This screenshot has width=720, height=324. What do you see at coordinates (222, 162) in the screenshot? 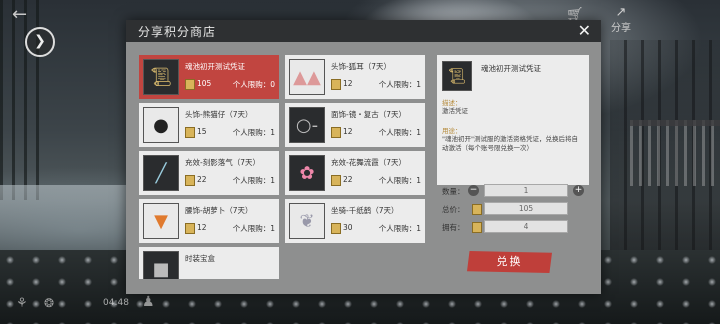
I see `item-name: 充效-刻影落气（7天）` at bounding box center [222, 162].